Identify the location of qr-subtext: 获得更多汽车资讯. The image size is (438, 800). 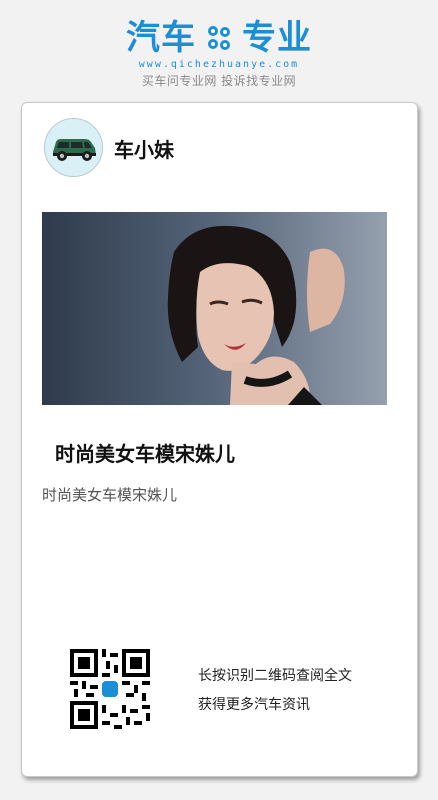
(254, 705).